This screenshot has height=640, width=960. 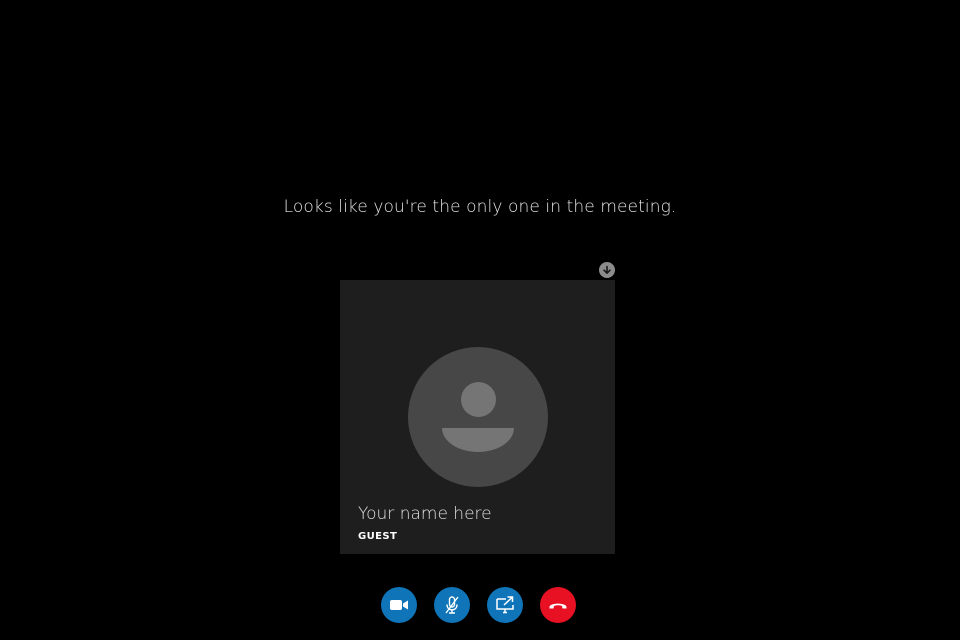 What do you see at coordinates (478, 399) in the screenshot?
I see `avatar-head-shape` at bounding box center [478, 399].